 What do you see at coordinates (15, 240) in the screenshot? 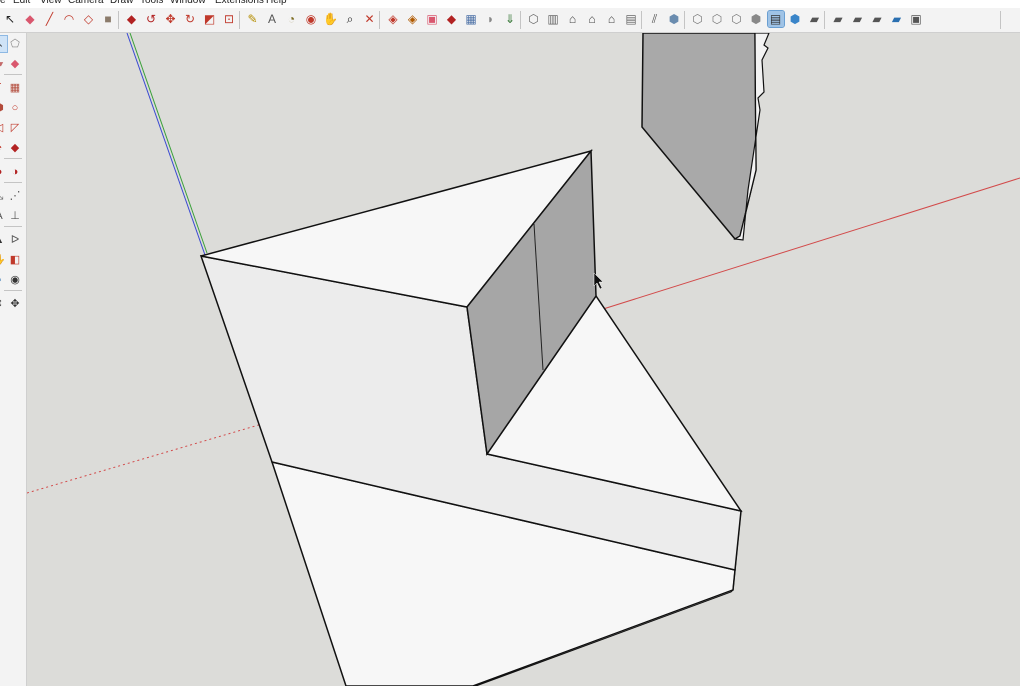
I see `walk-tool-icon: ᐅ` at bounding box center [15, 240].